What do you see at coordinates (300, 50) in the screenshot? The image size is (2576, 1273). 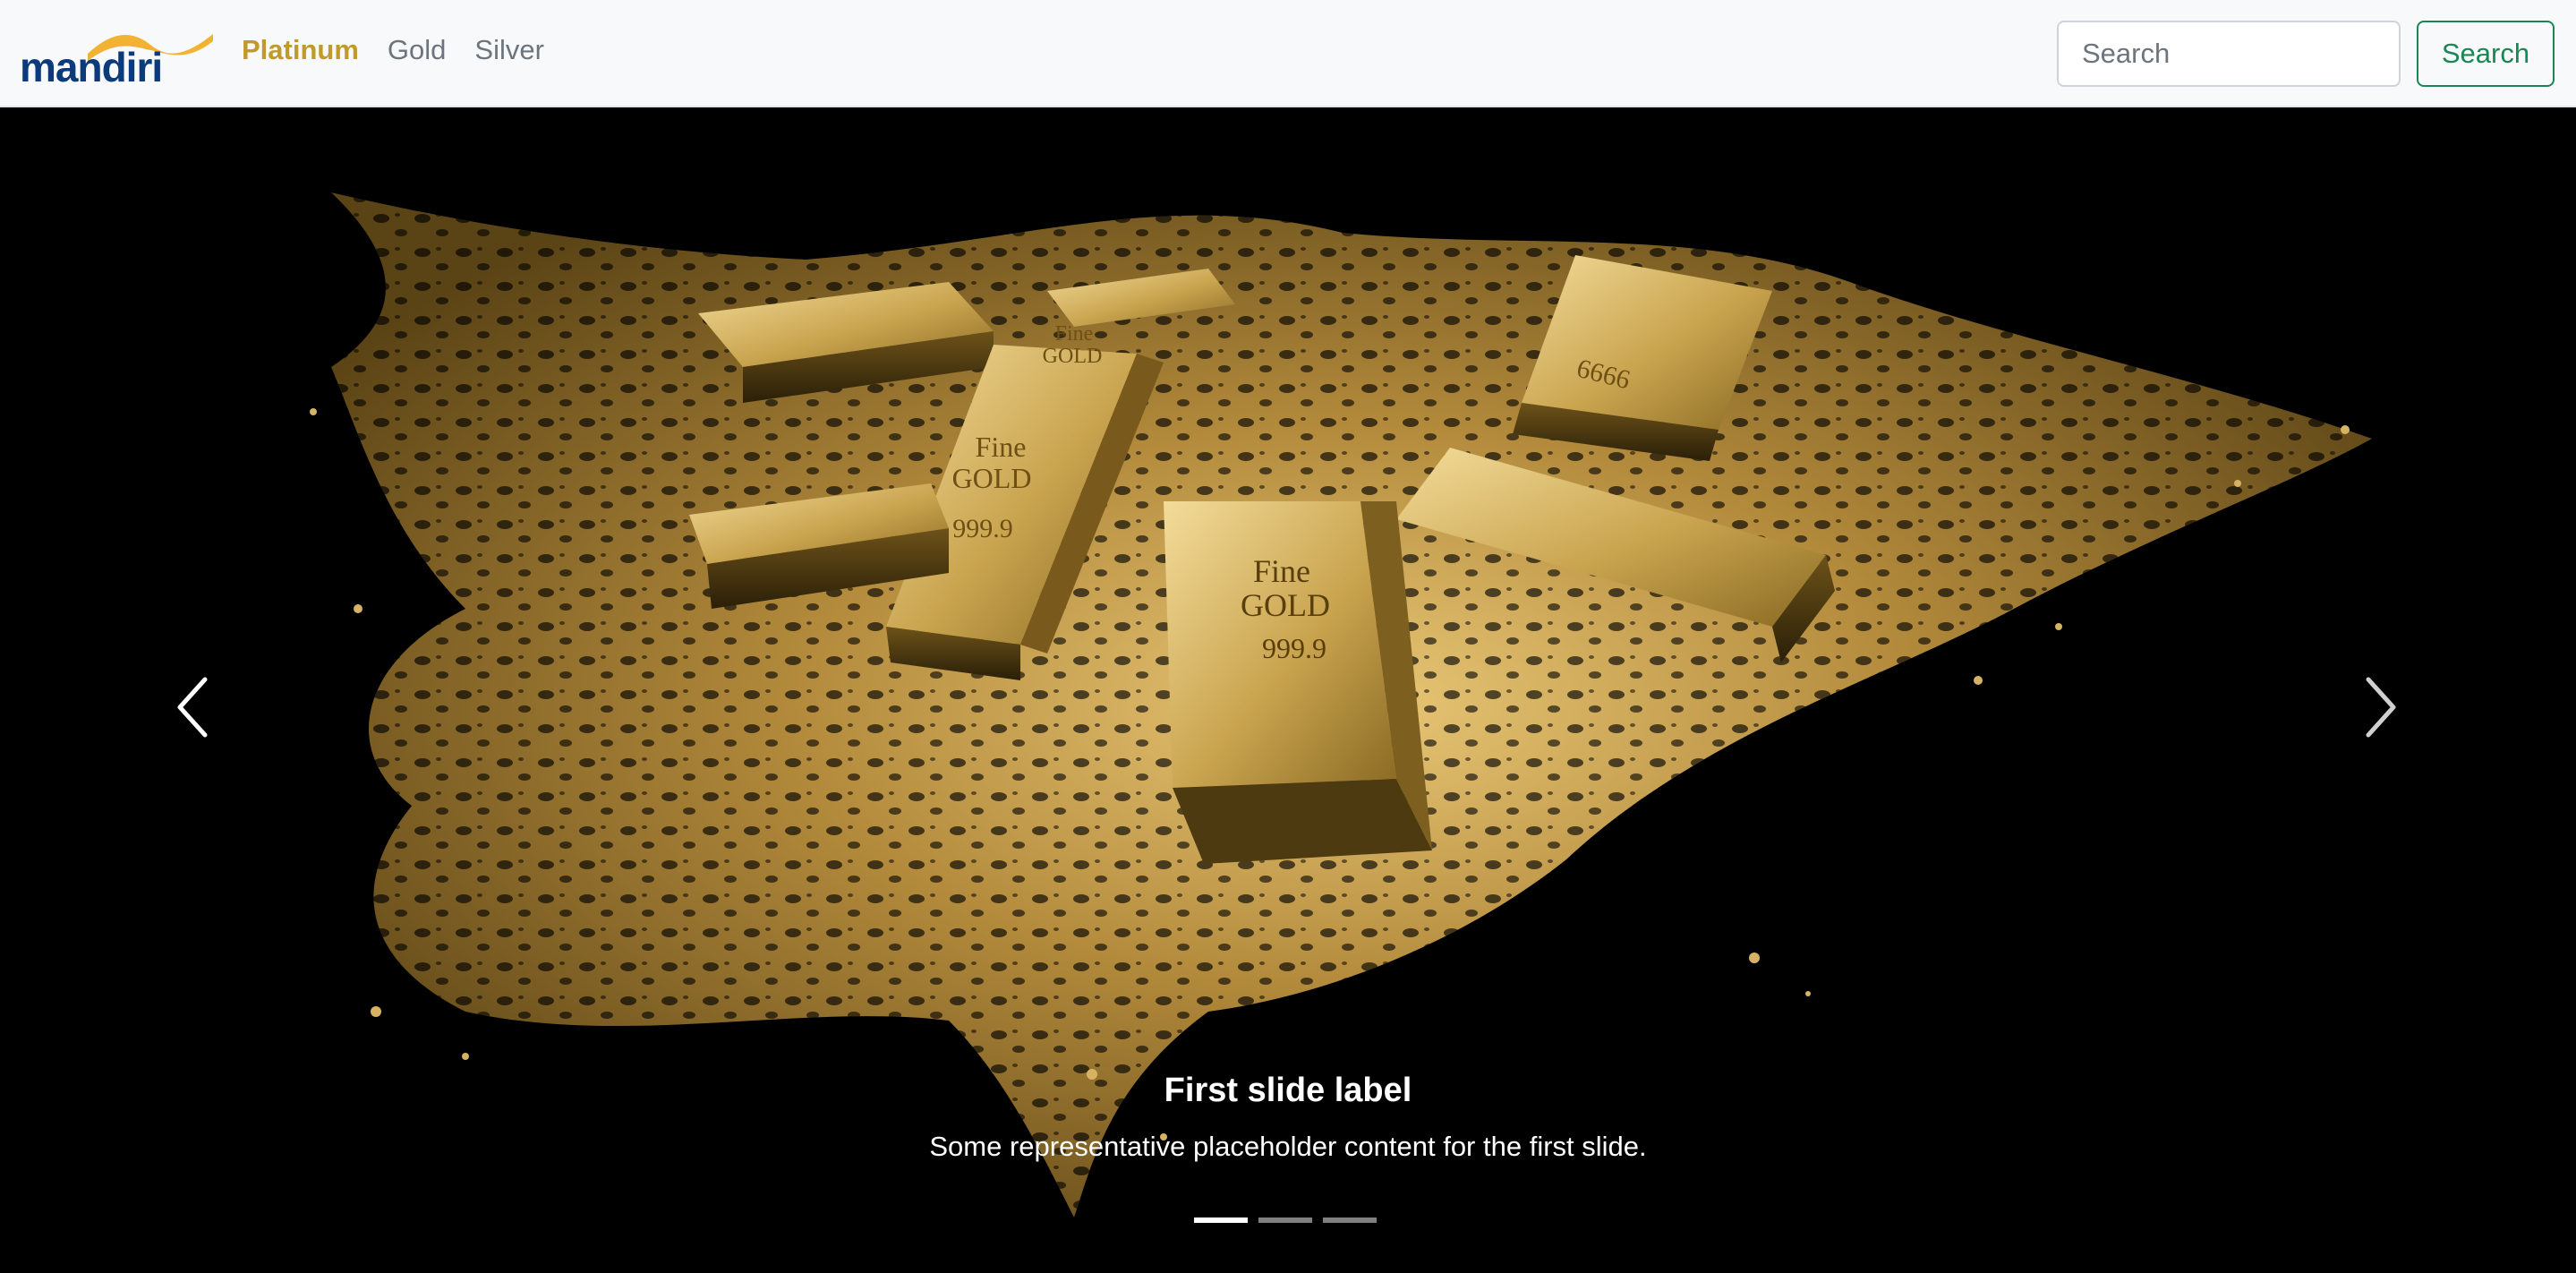 I see `nav-link-platinum: Platinum` at bounding box center [300, 50].